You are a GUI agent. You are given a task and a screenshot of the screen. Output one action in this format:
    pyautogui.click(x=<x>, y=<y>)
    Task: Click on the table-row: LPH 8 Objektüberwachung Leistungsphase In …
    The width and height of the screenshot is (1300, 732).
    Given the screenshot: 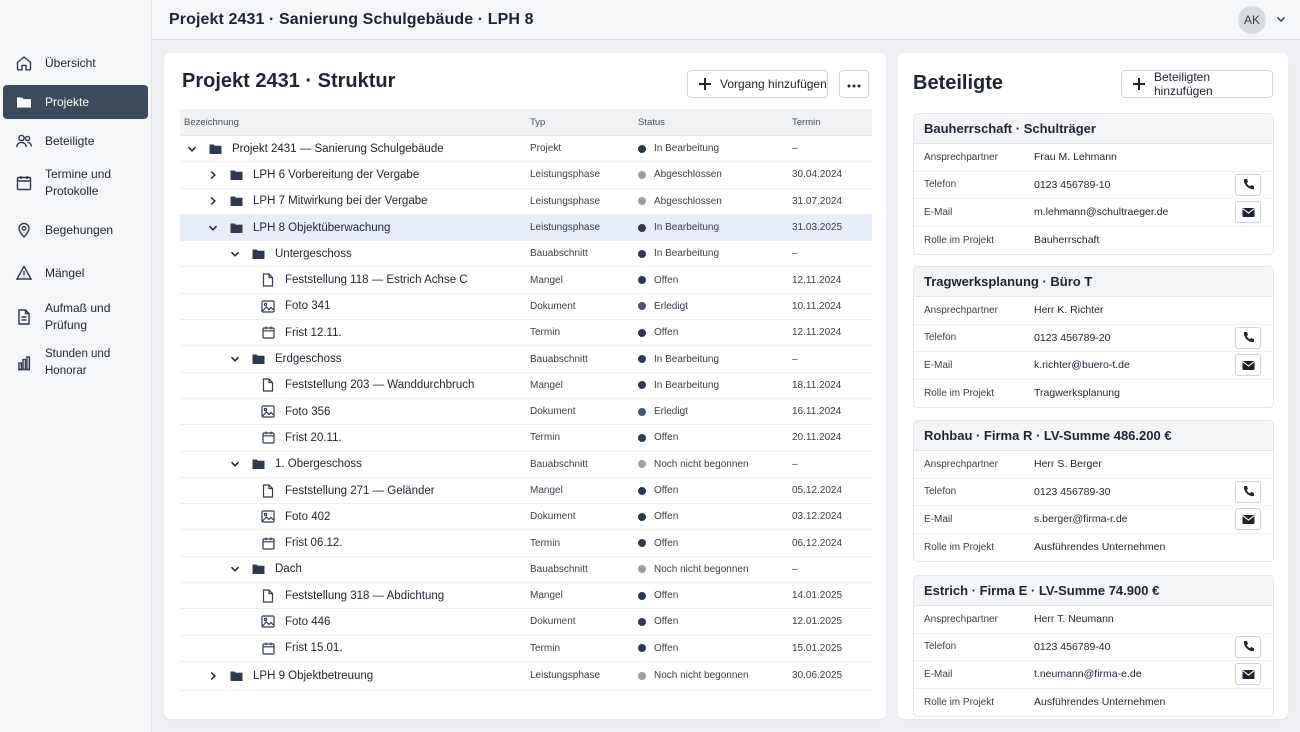 What is the action you would take?
    pyautogui.click(x=526, y=228)
    